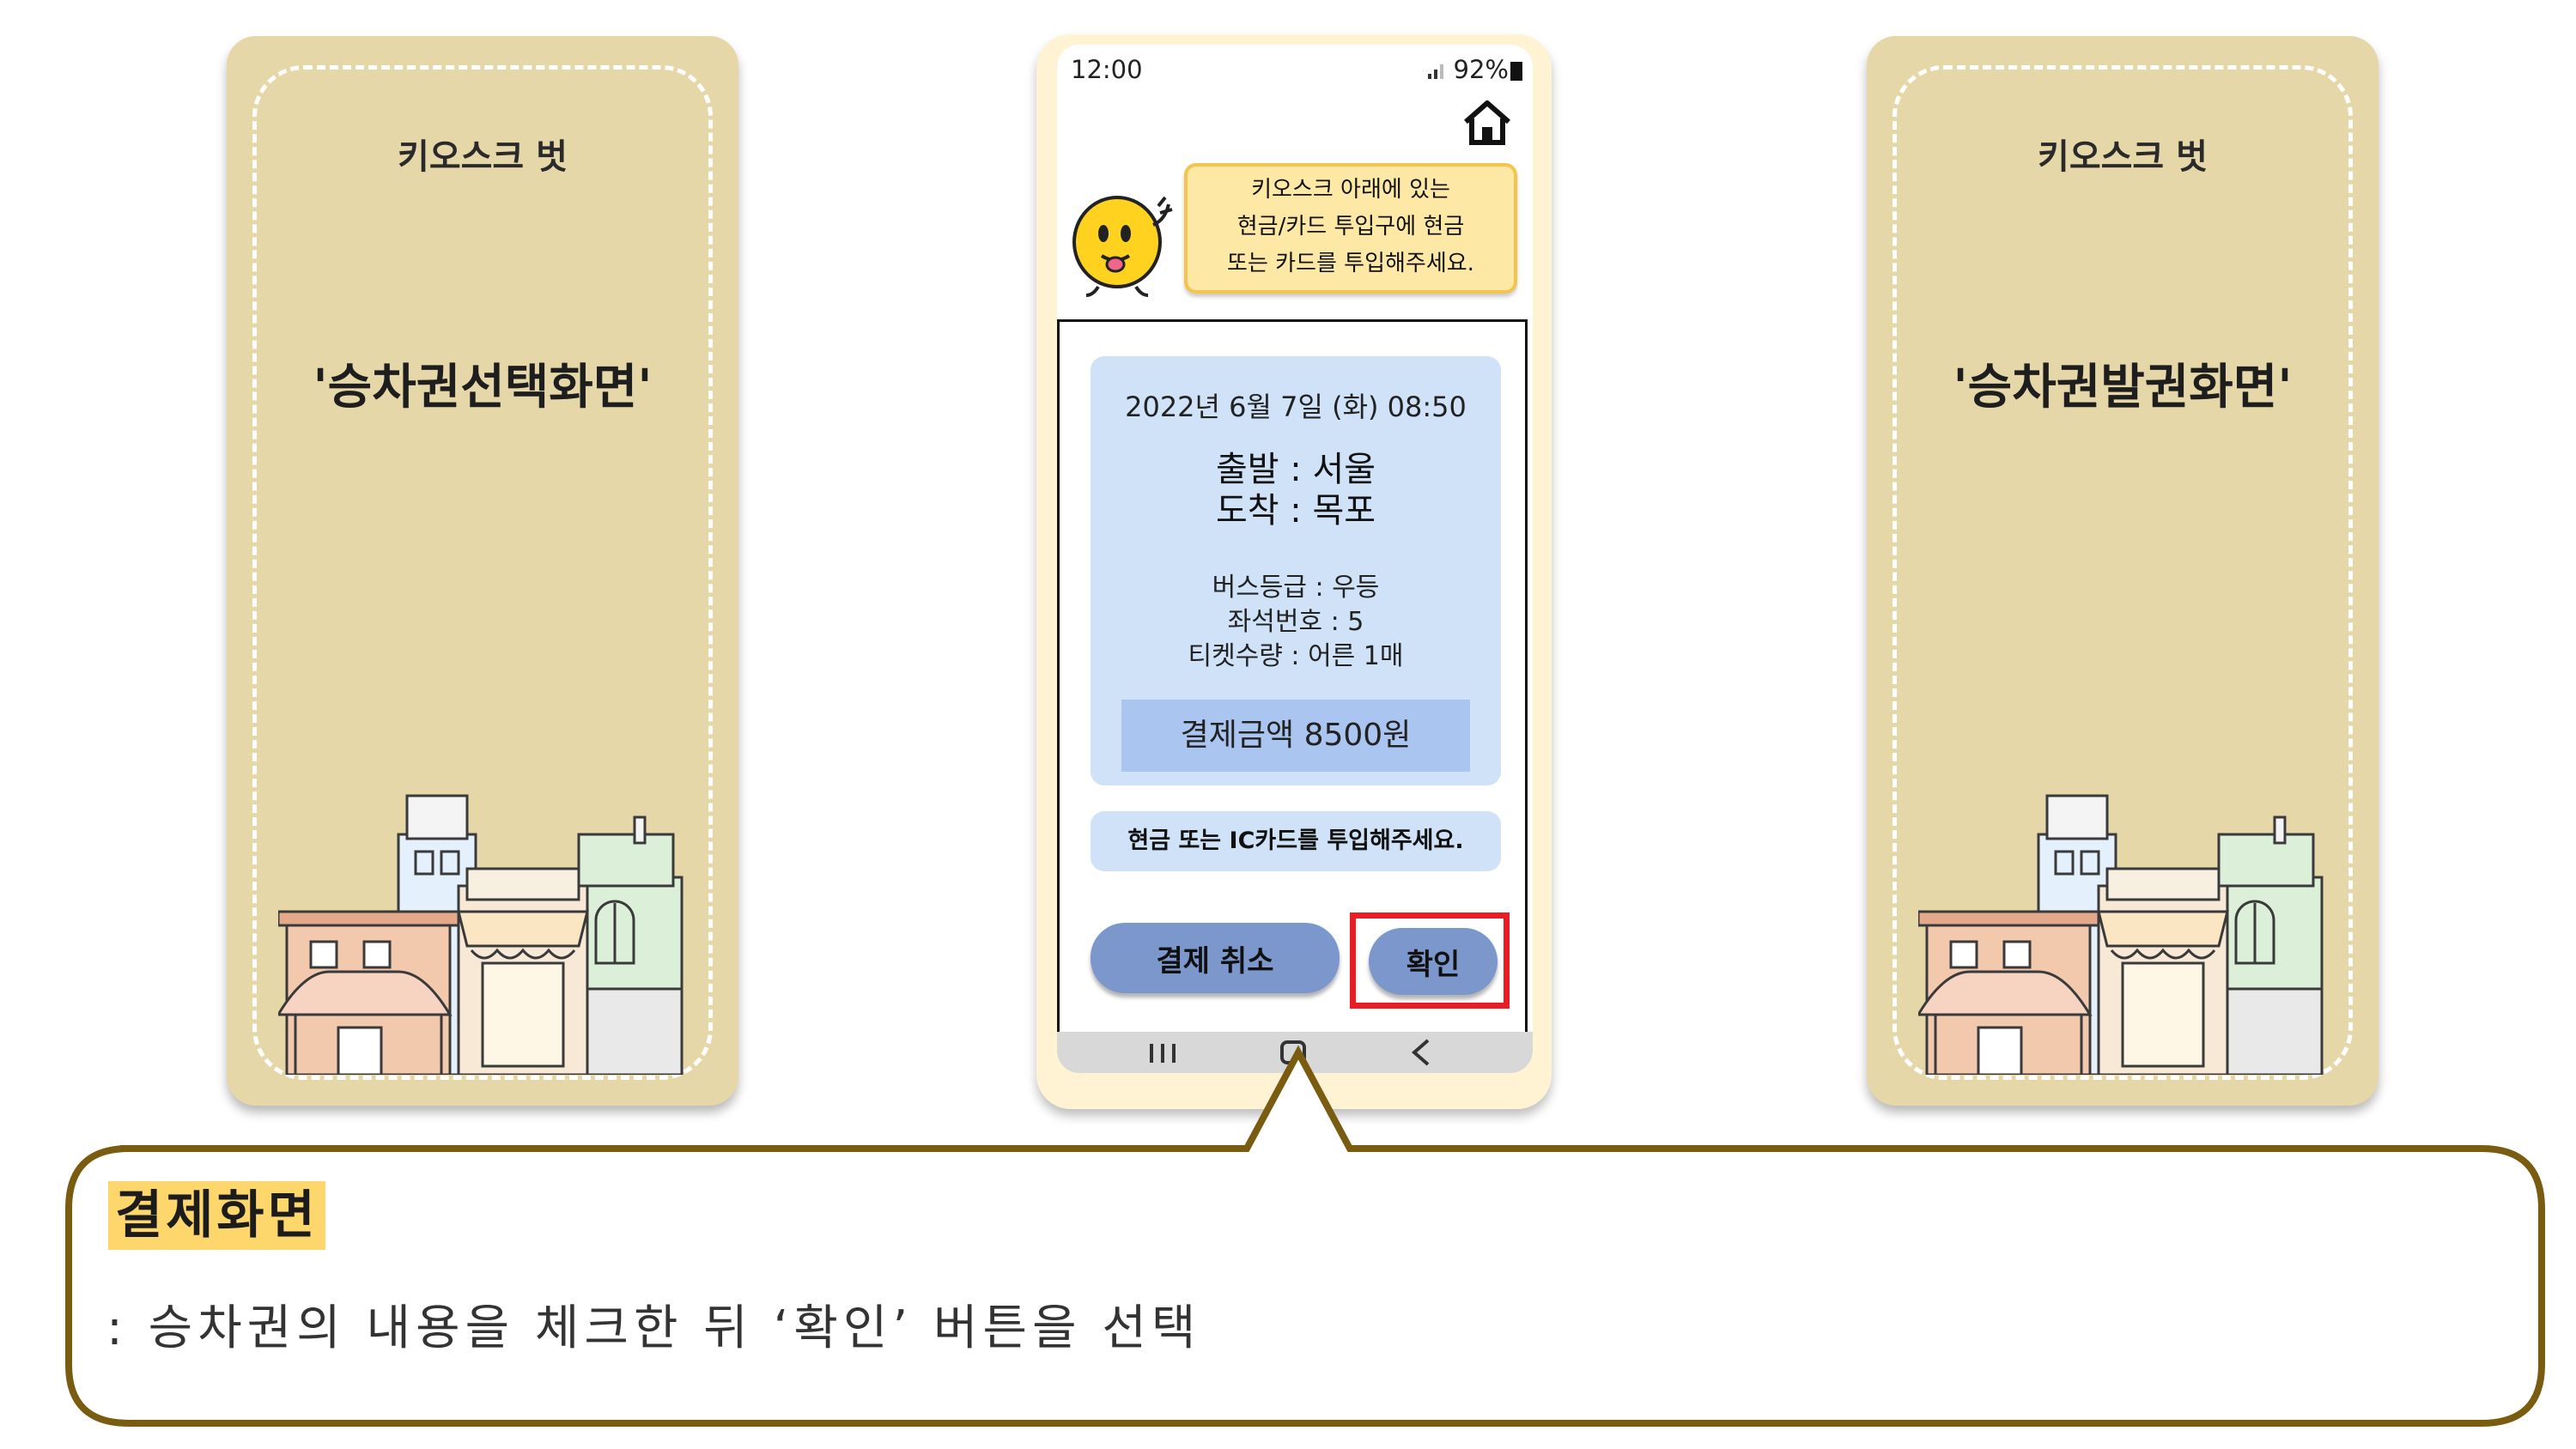 This screenshot has height=1449, width=2576. Describe the element at coordinates (217, 1215) in the screenshot. I see `callout-title: 결제화면` at that location.